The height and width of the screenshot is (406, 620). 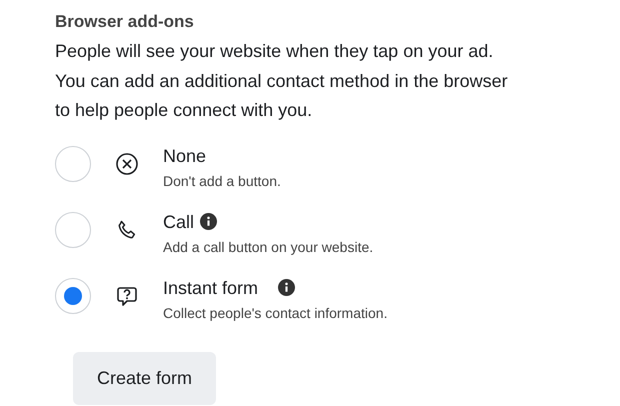 What do you see at coordinates (275, 313) in the screenshot?
I see `option-description: Collect people's contact information.` at bounding box center [275, 313].